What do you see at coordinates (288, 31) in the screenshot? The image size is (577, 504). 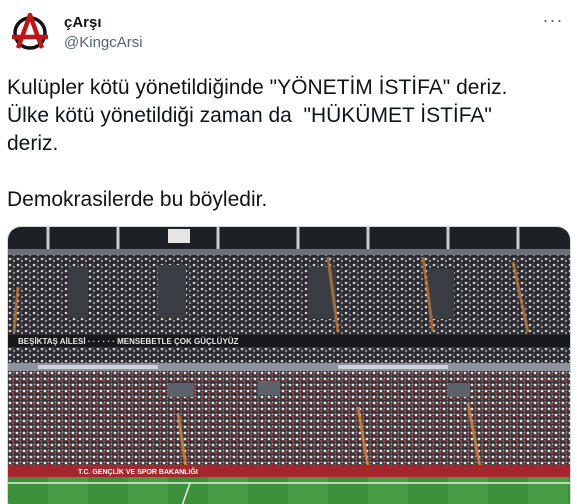 I see `tweet-header: çArşı @KingcArsi ···` at bounding box center [288, 31].